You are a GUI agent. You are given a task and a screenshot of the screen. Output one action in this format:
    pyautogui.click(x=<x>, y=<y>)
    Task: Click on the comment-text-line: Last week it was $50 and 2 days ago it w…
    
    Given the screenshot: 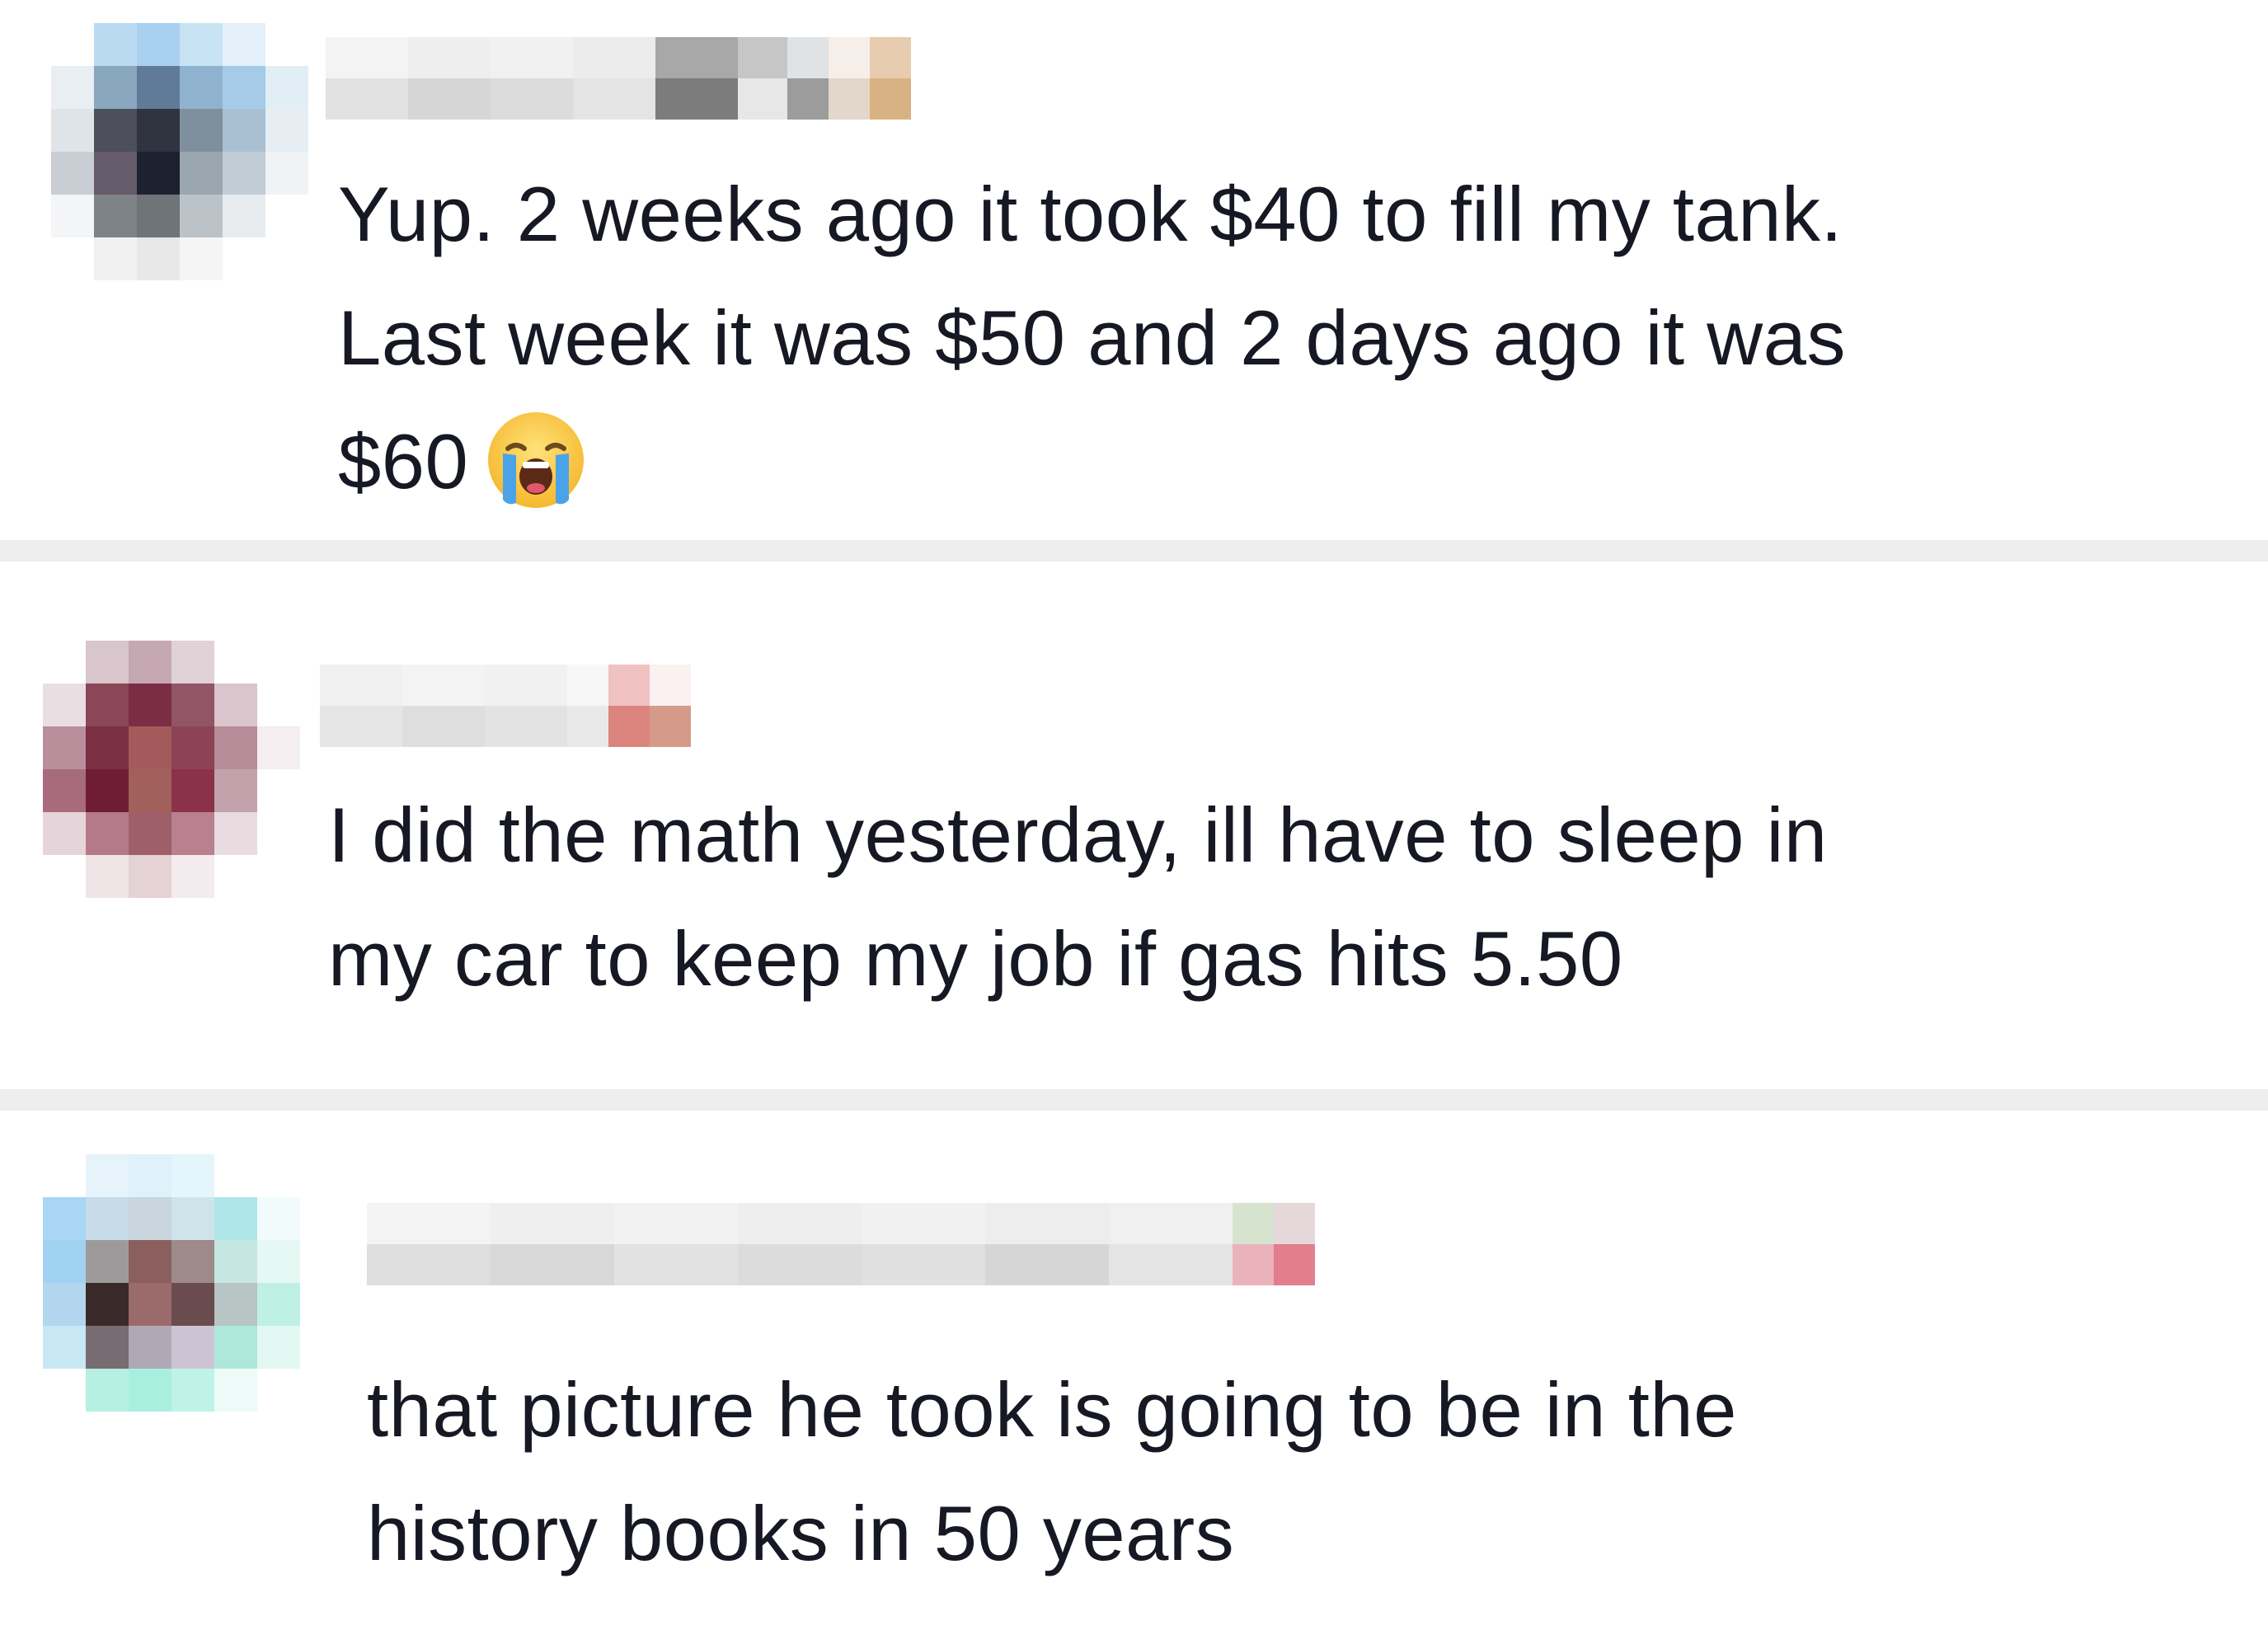 What is the action you would take?
    pyautogui.click(x=1092, y=337)
    